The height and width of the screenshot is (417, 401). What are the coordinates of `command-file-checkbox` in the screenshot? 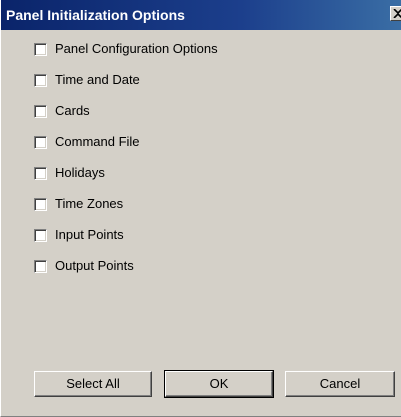 It's located at (40, 142).